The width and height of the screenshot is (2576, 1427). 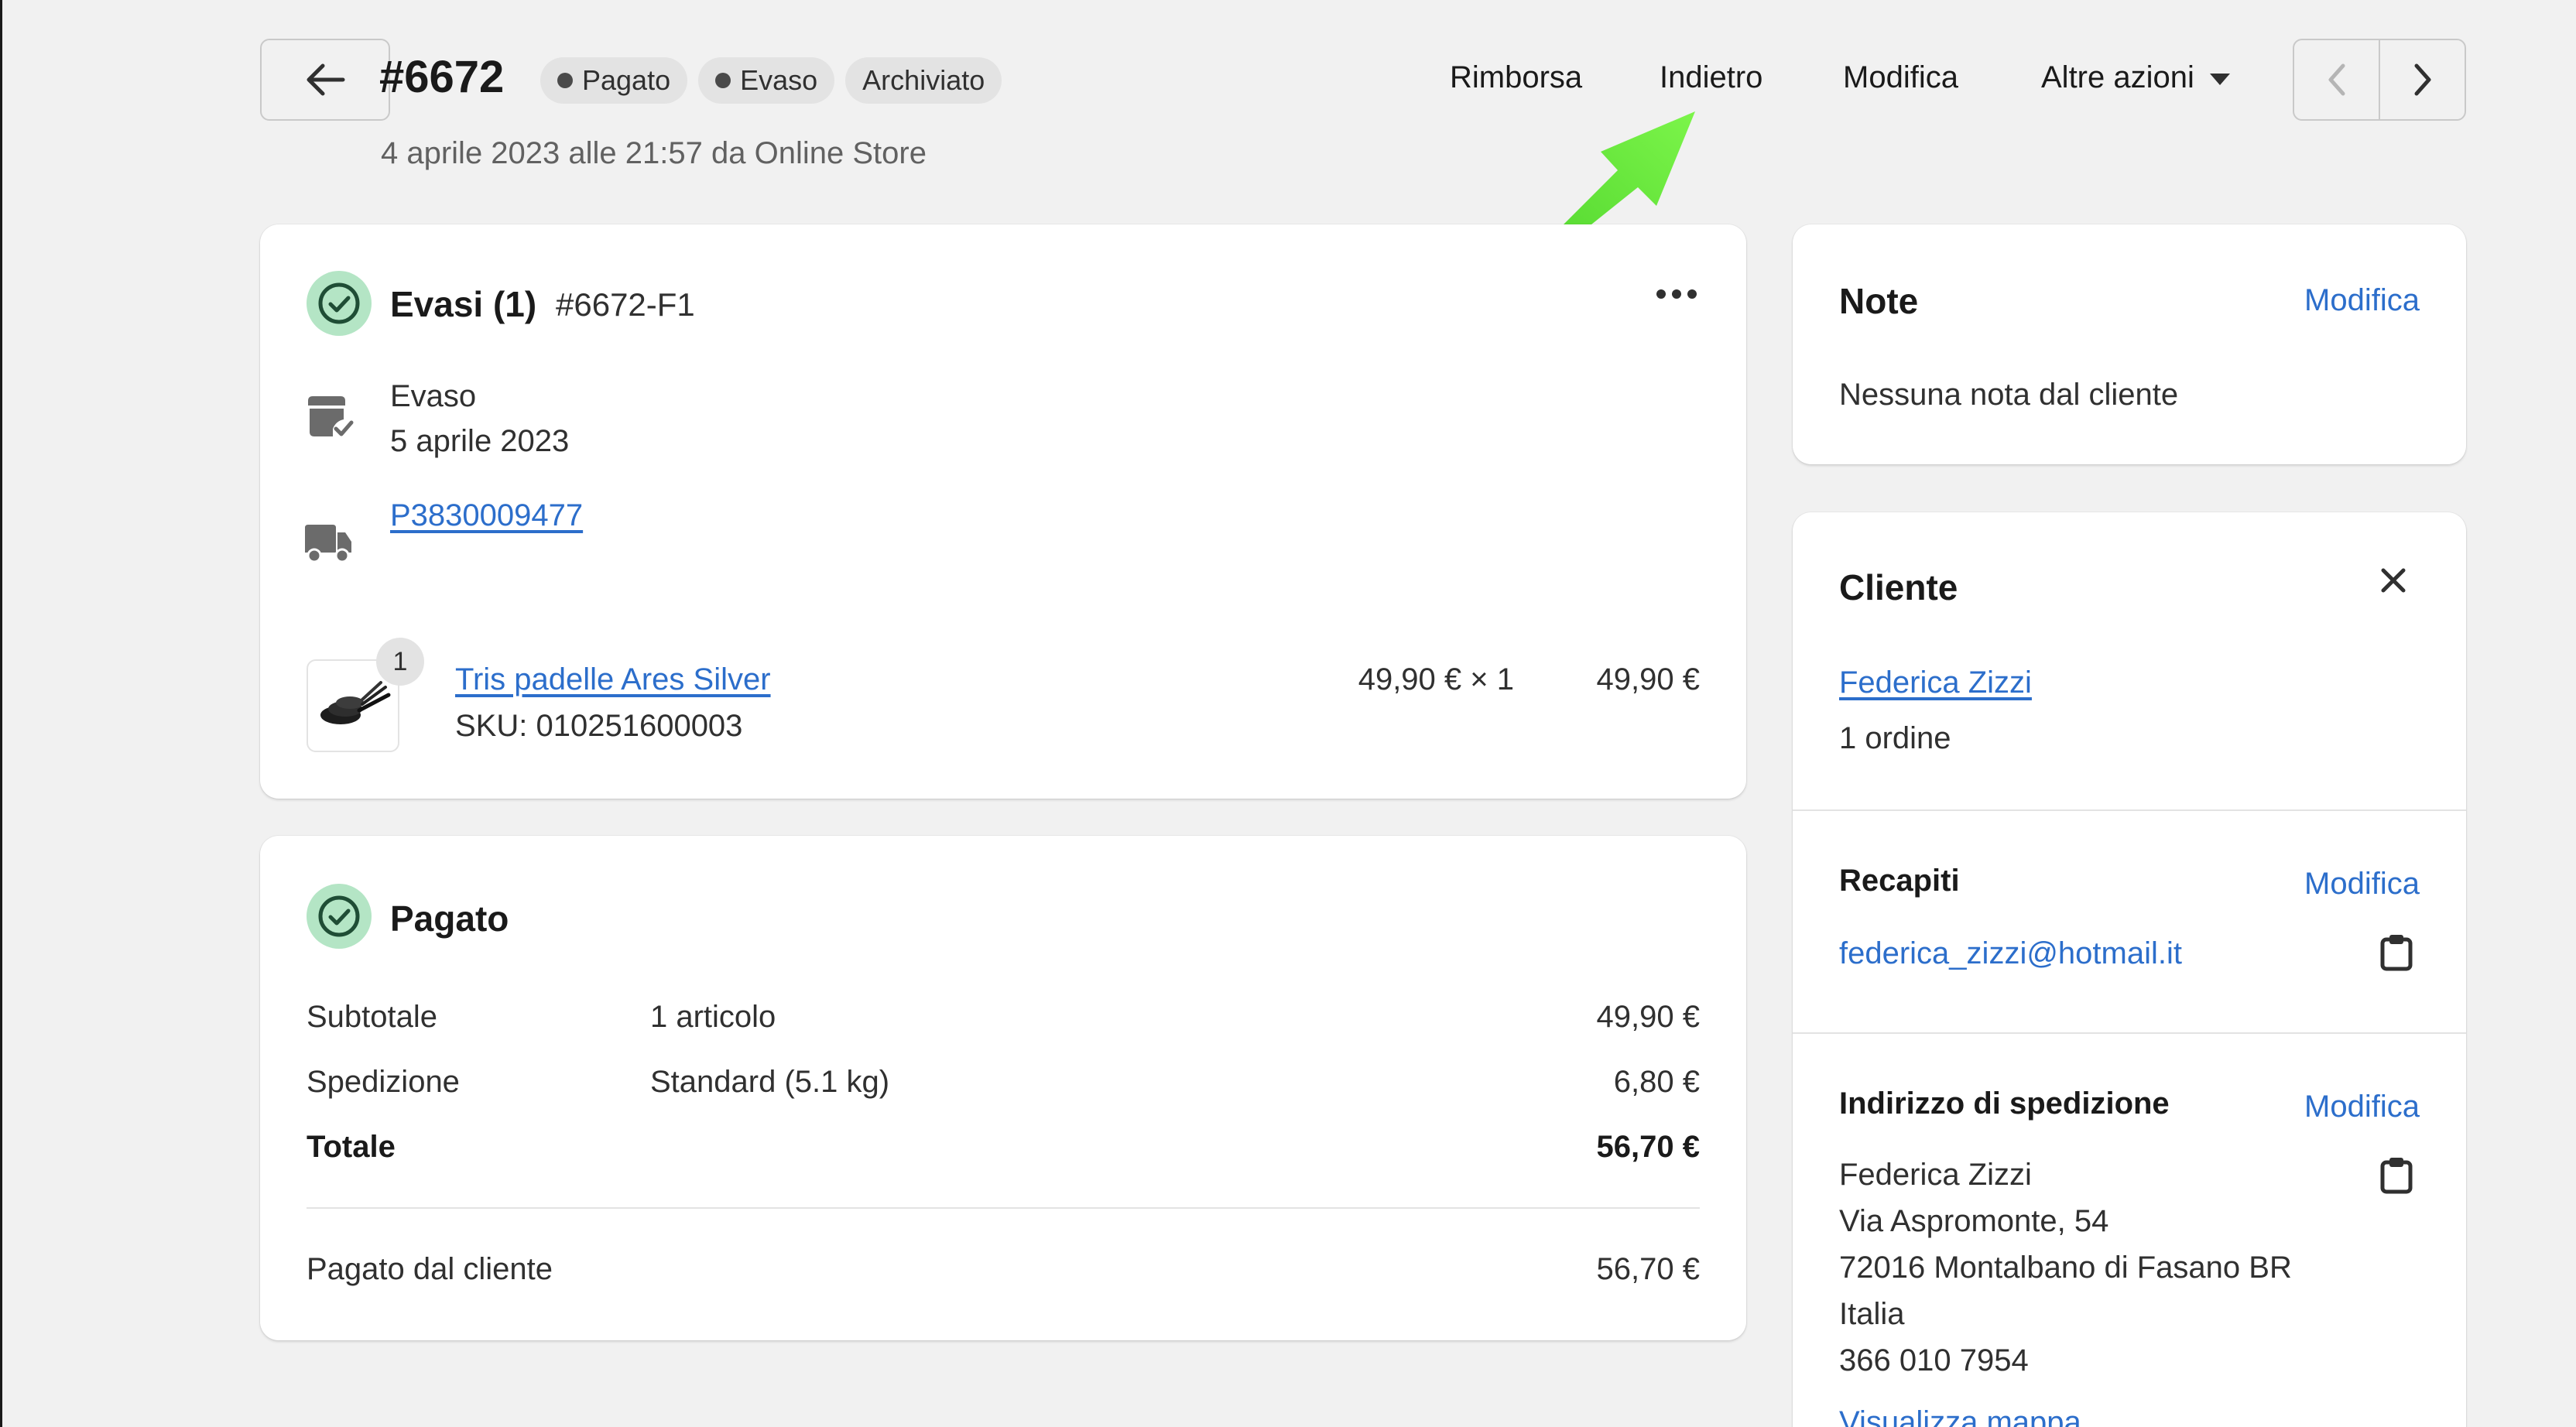 I want to click on previous-order-button, so click(x=2336, y=79).